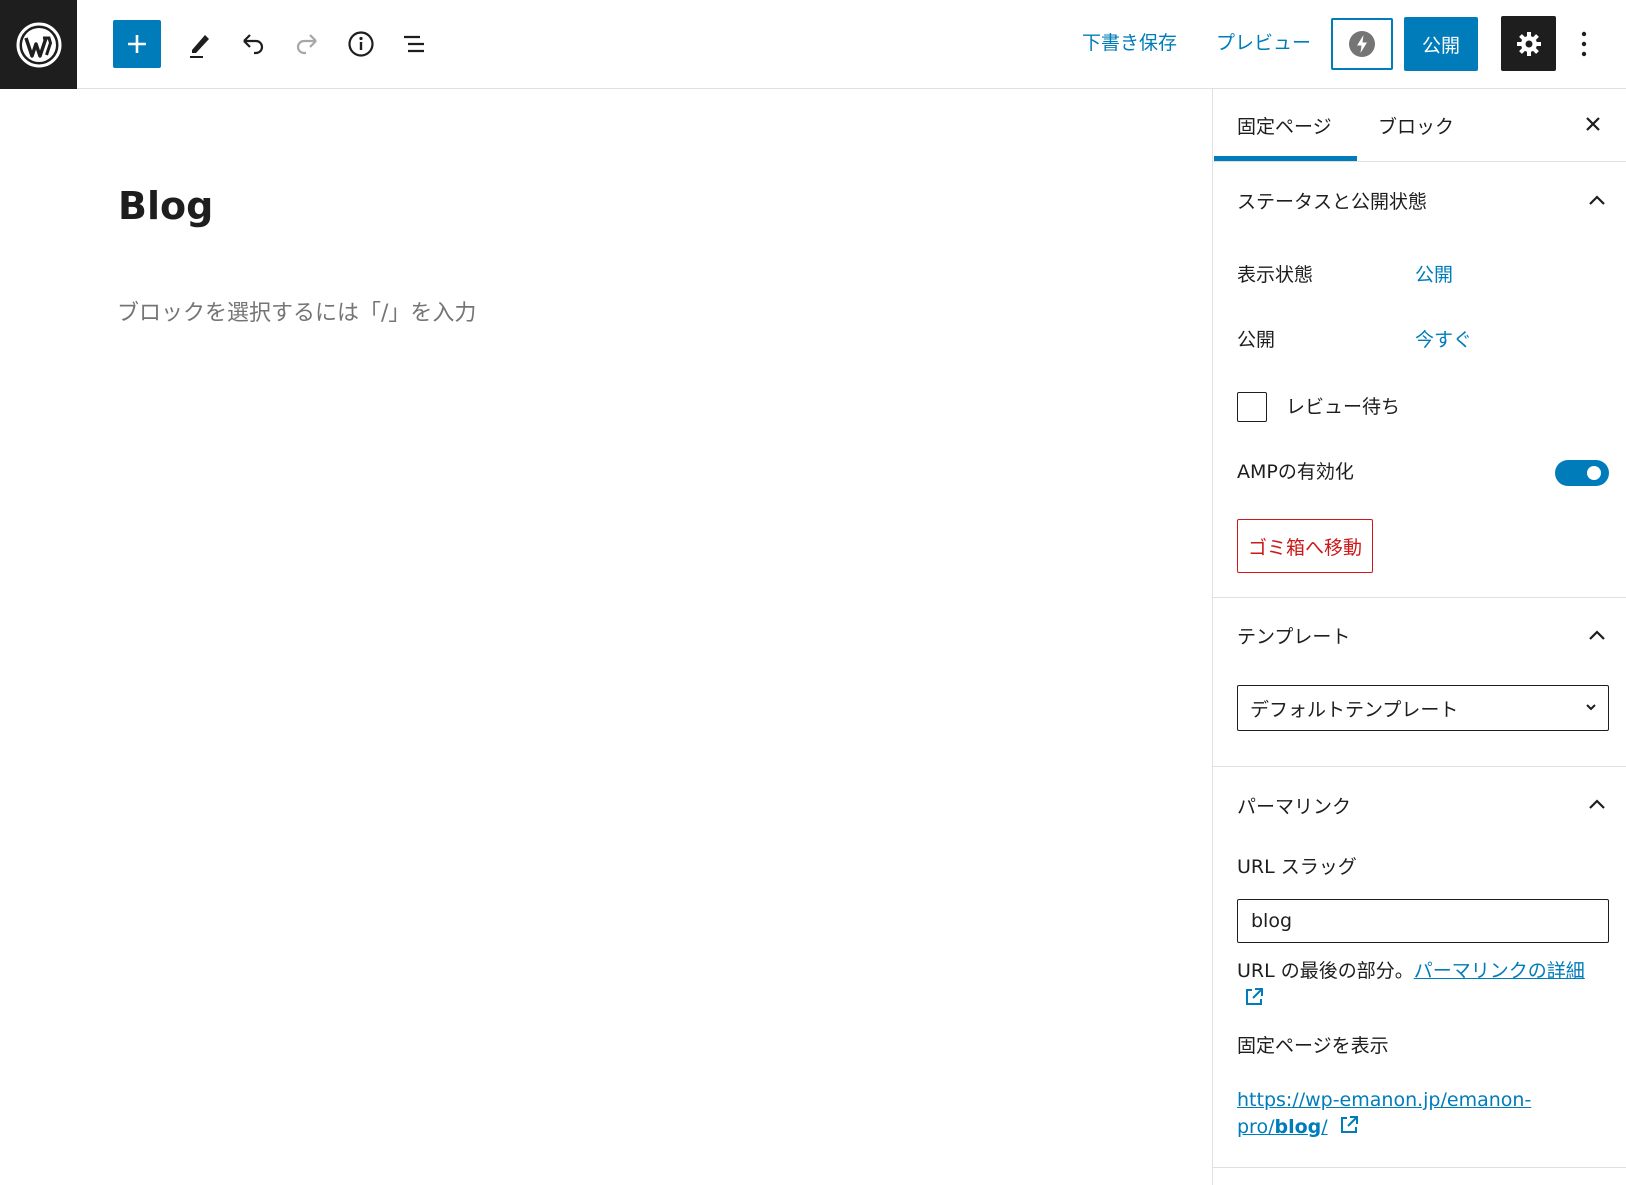  What do you see at coordinates (1256, 340) in the screenshot?
I see `publish-label: 公開` at bounding box center [1256, 340].